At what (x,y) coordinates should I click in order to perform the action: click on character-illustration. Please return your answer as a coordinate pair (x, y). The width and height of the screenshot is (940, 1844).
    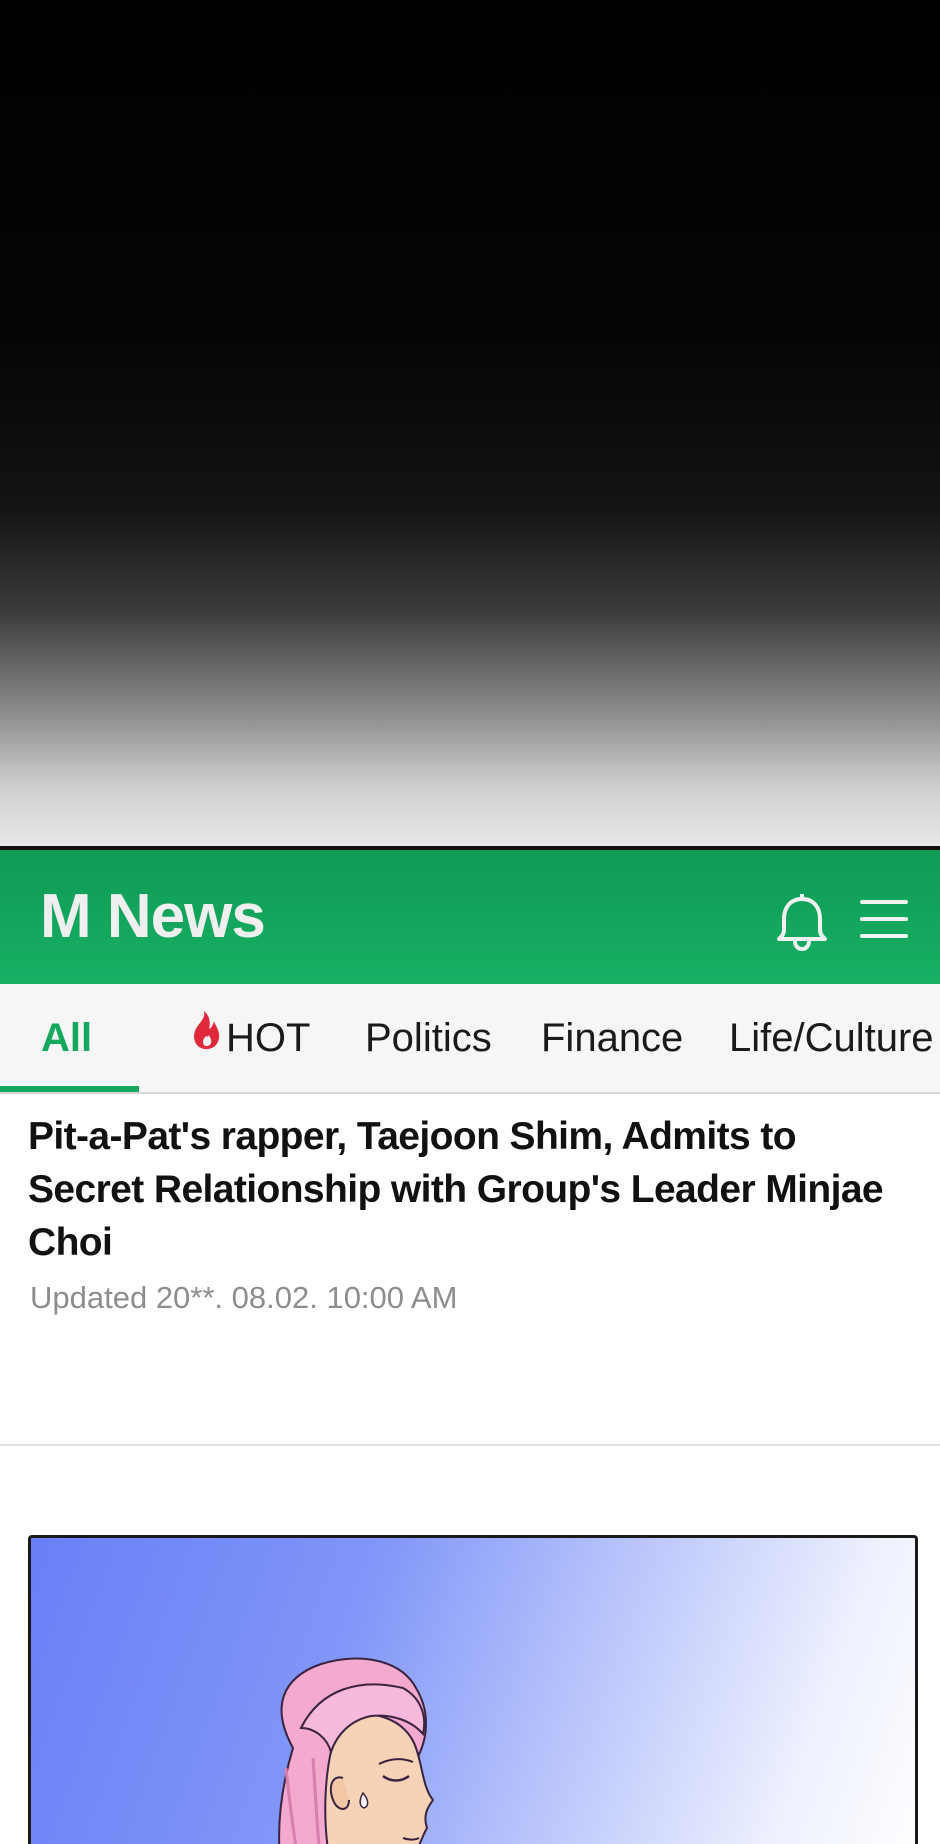
    Looking at the image, I should click on (356, 1750).